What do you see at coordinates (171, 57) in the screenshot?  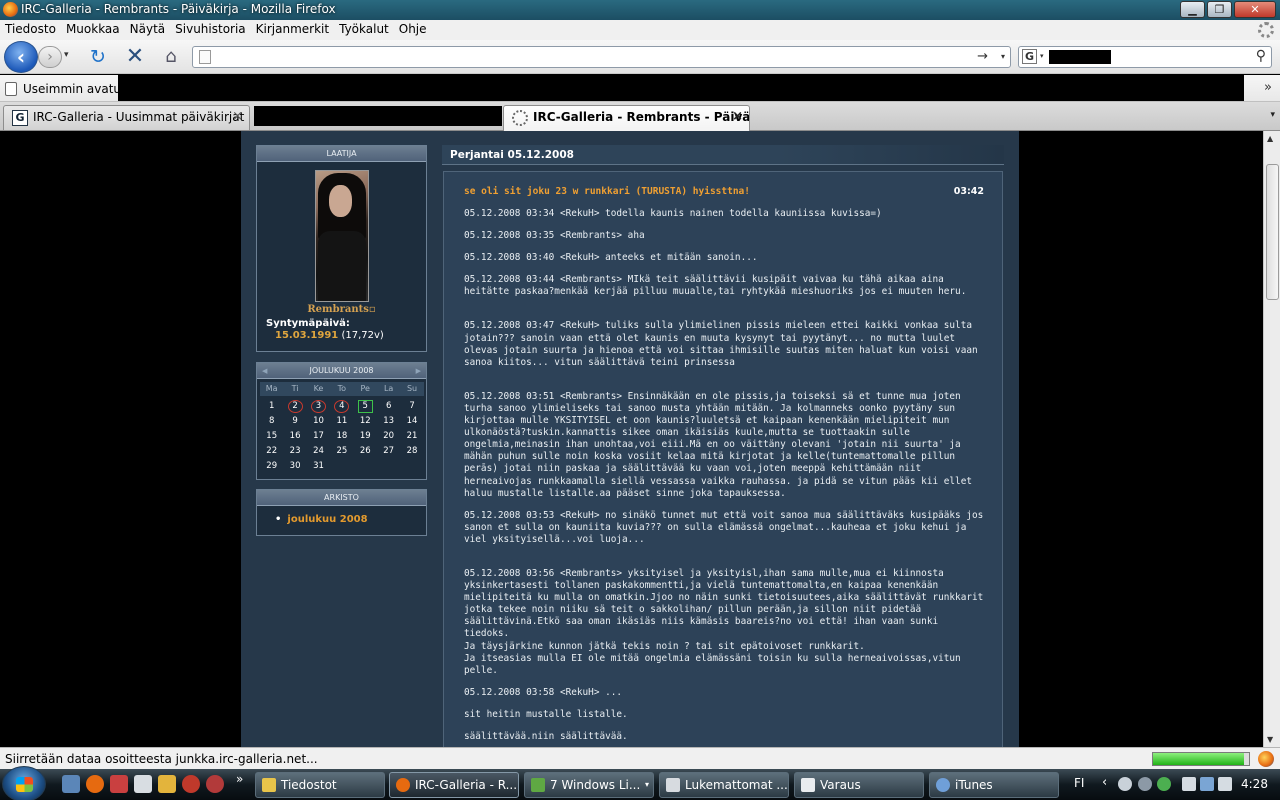 I see `home-icon: ⌂` at bounding box center [171, 57].